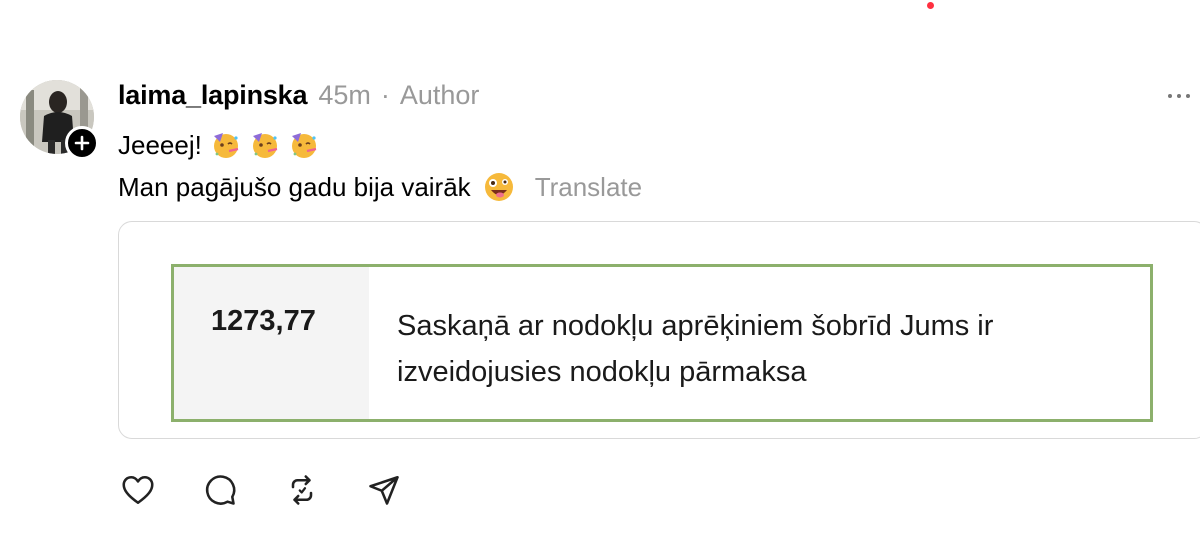 The width and height of the screenshot is (1200, 538). I want to click on amount-cell: 1273,77, so click(271, 343).